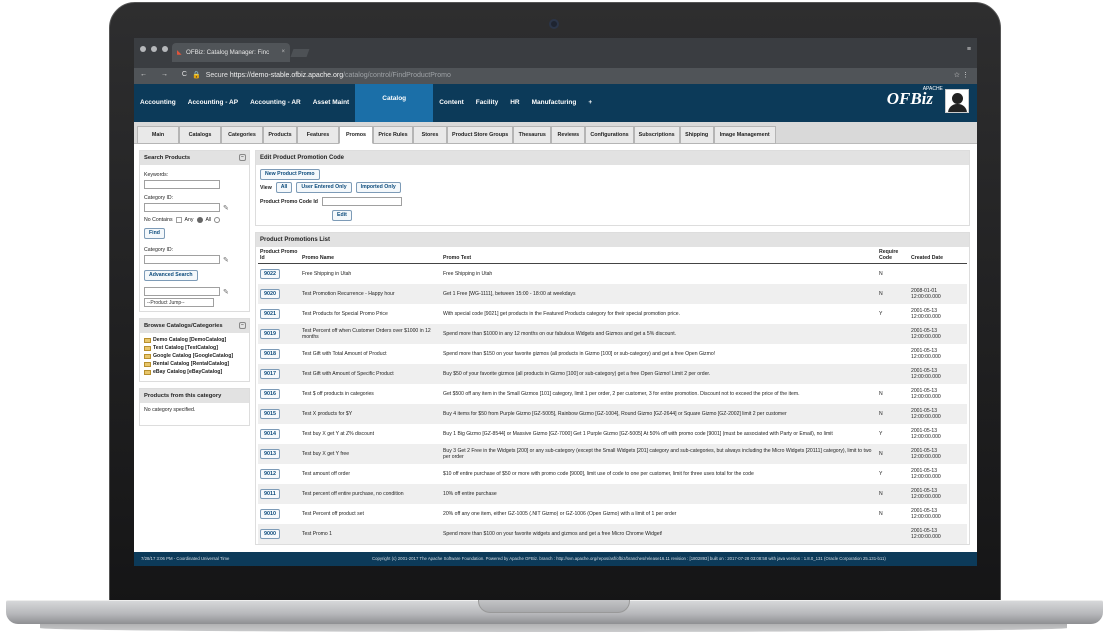  I want to click on promo-id-link: 9014, so click(270, 433).